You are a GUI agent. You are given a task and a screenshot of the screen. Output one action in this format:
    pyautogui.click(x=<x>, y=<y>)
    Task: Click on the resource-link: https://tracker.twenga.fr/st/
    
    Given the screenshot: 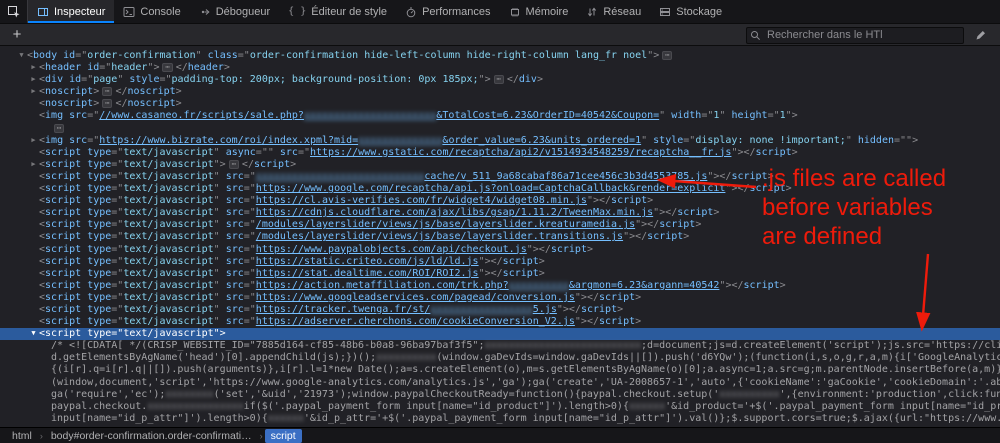 What is the action you would take?
    pyautogui.click(x=343, y=309)
    